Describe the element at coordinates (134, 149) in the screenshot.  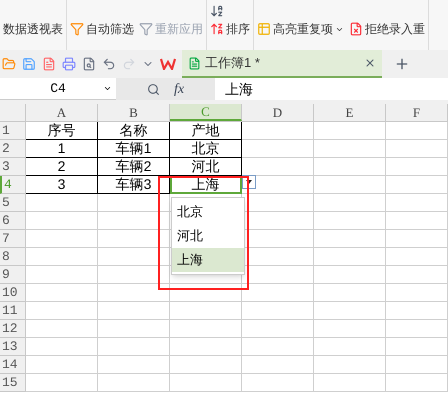
I see `table-cell: 车辆1` at that location.